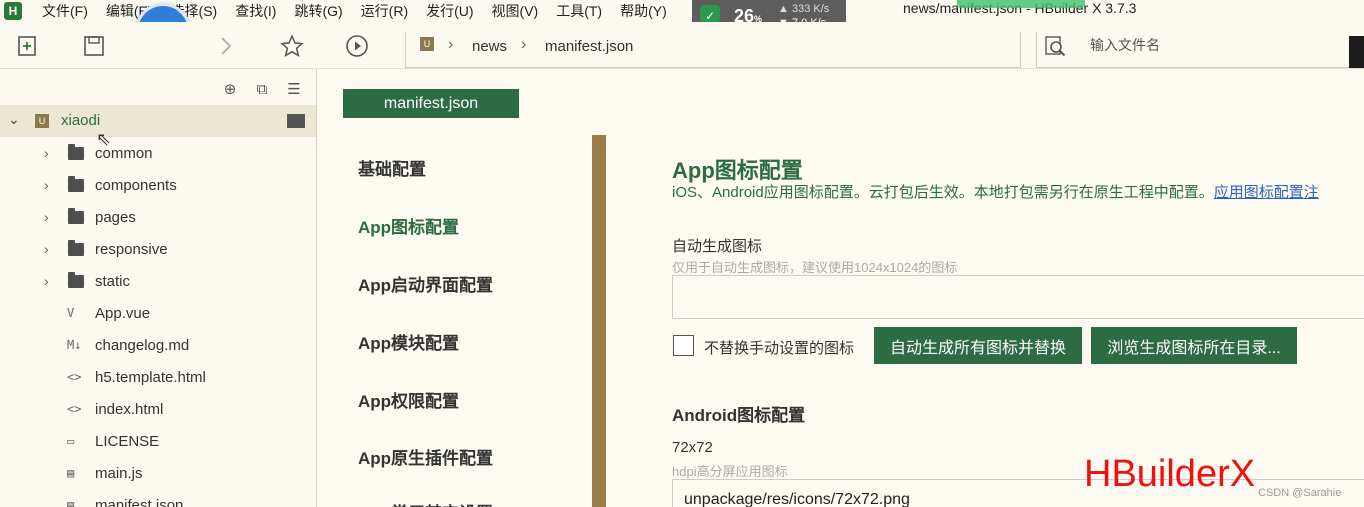 Image resolution: width=1364 pixels, height=507 pixels. I want to click on js-file-icon: ▤, so click(71, 473).